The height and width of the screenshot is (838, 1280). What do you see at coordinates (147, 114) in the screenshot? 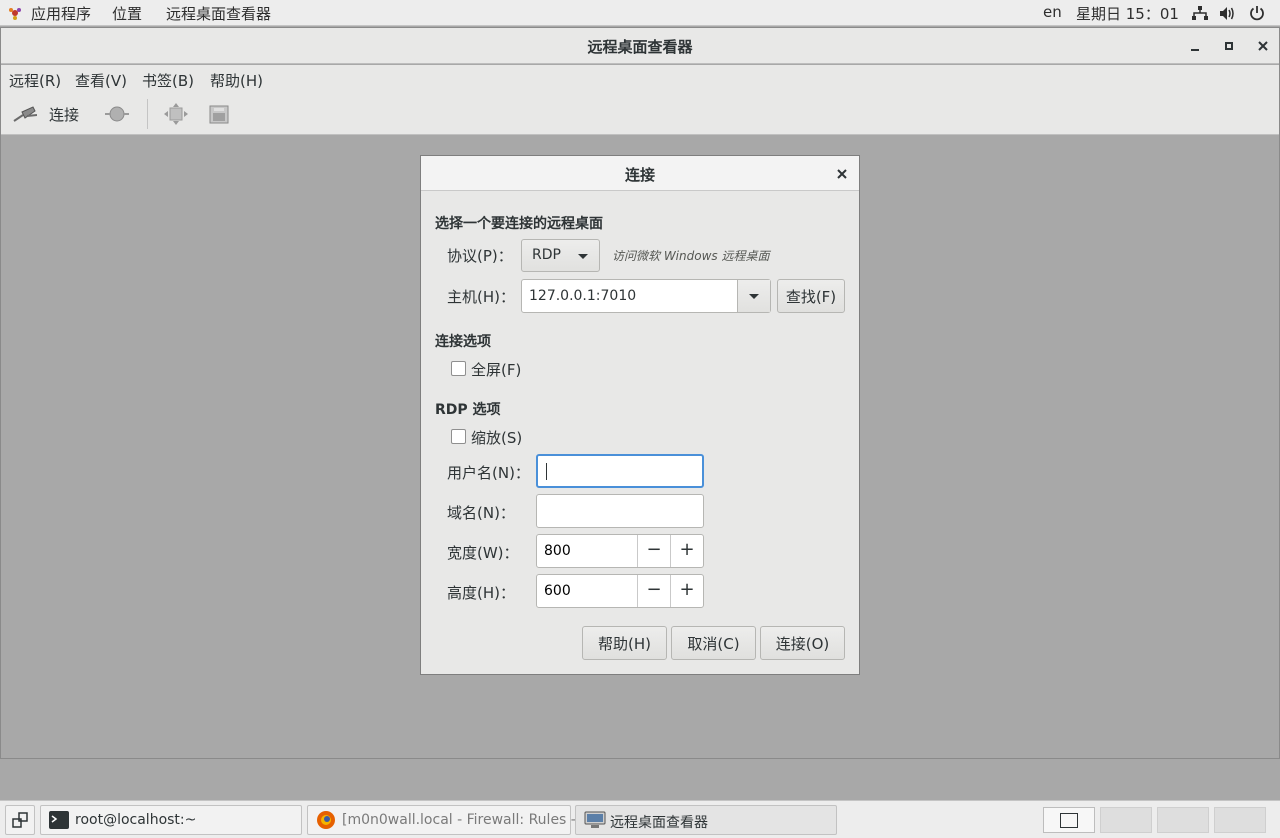
I see `toolbar-separator` at bounding box center [147, 114].